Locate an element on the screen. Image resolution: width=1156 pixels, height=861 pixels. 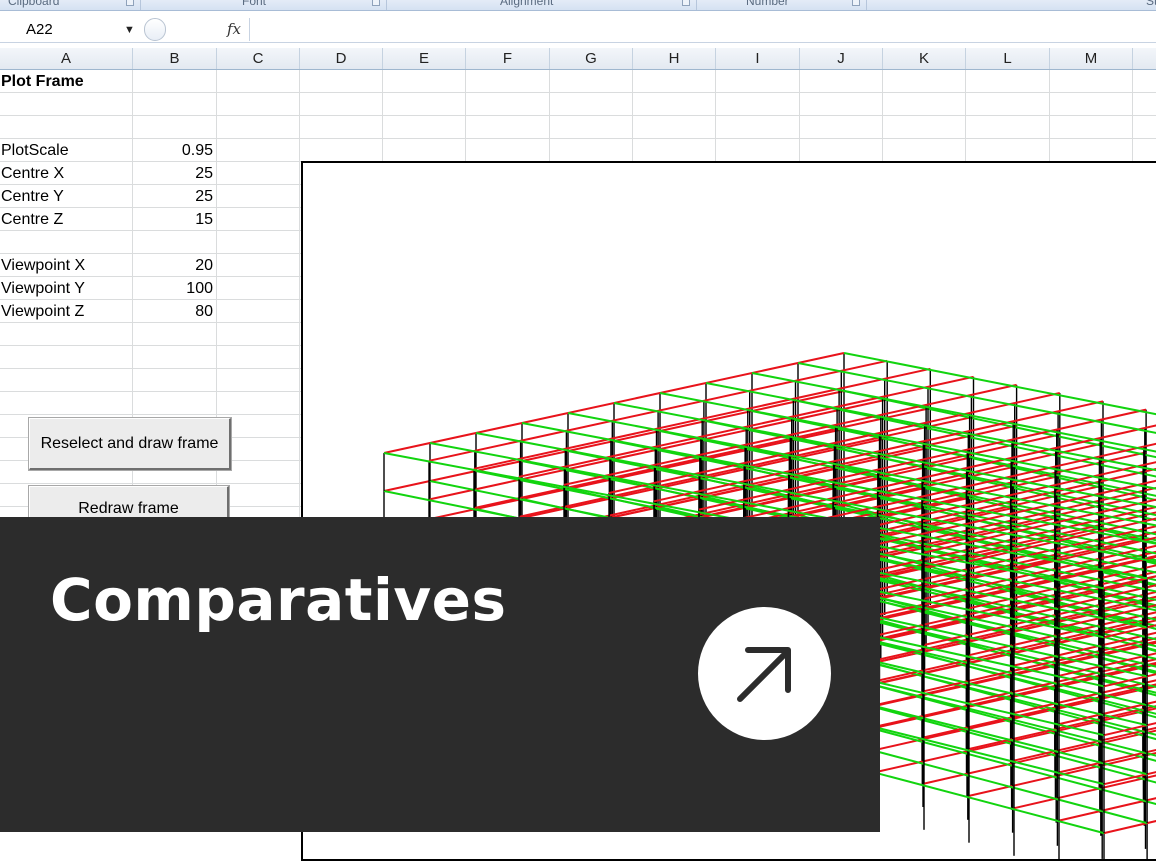
formula-bar-expander is located at coordinates (155, 29).